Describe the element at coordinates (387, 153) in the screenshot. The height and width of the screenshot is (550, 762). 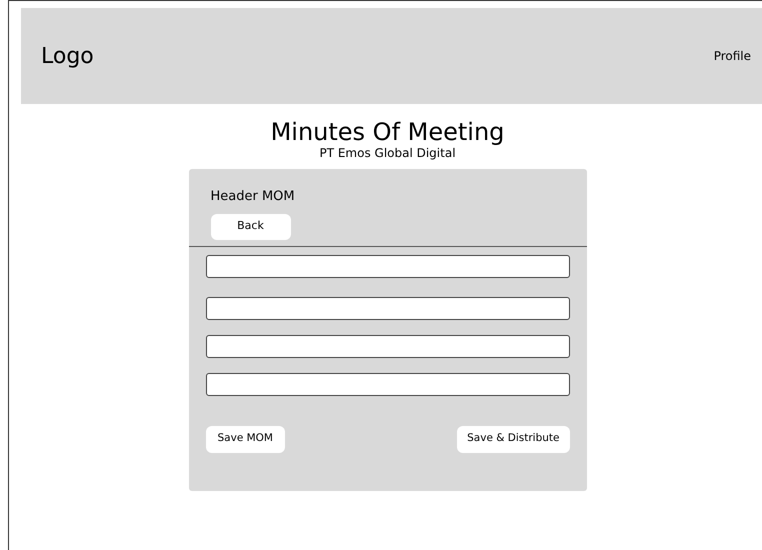
I see `page-subtitle: PT Emos Global Digital` at that location.